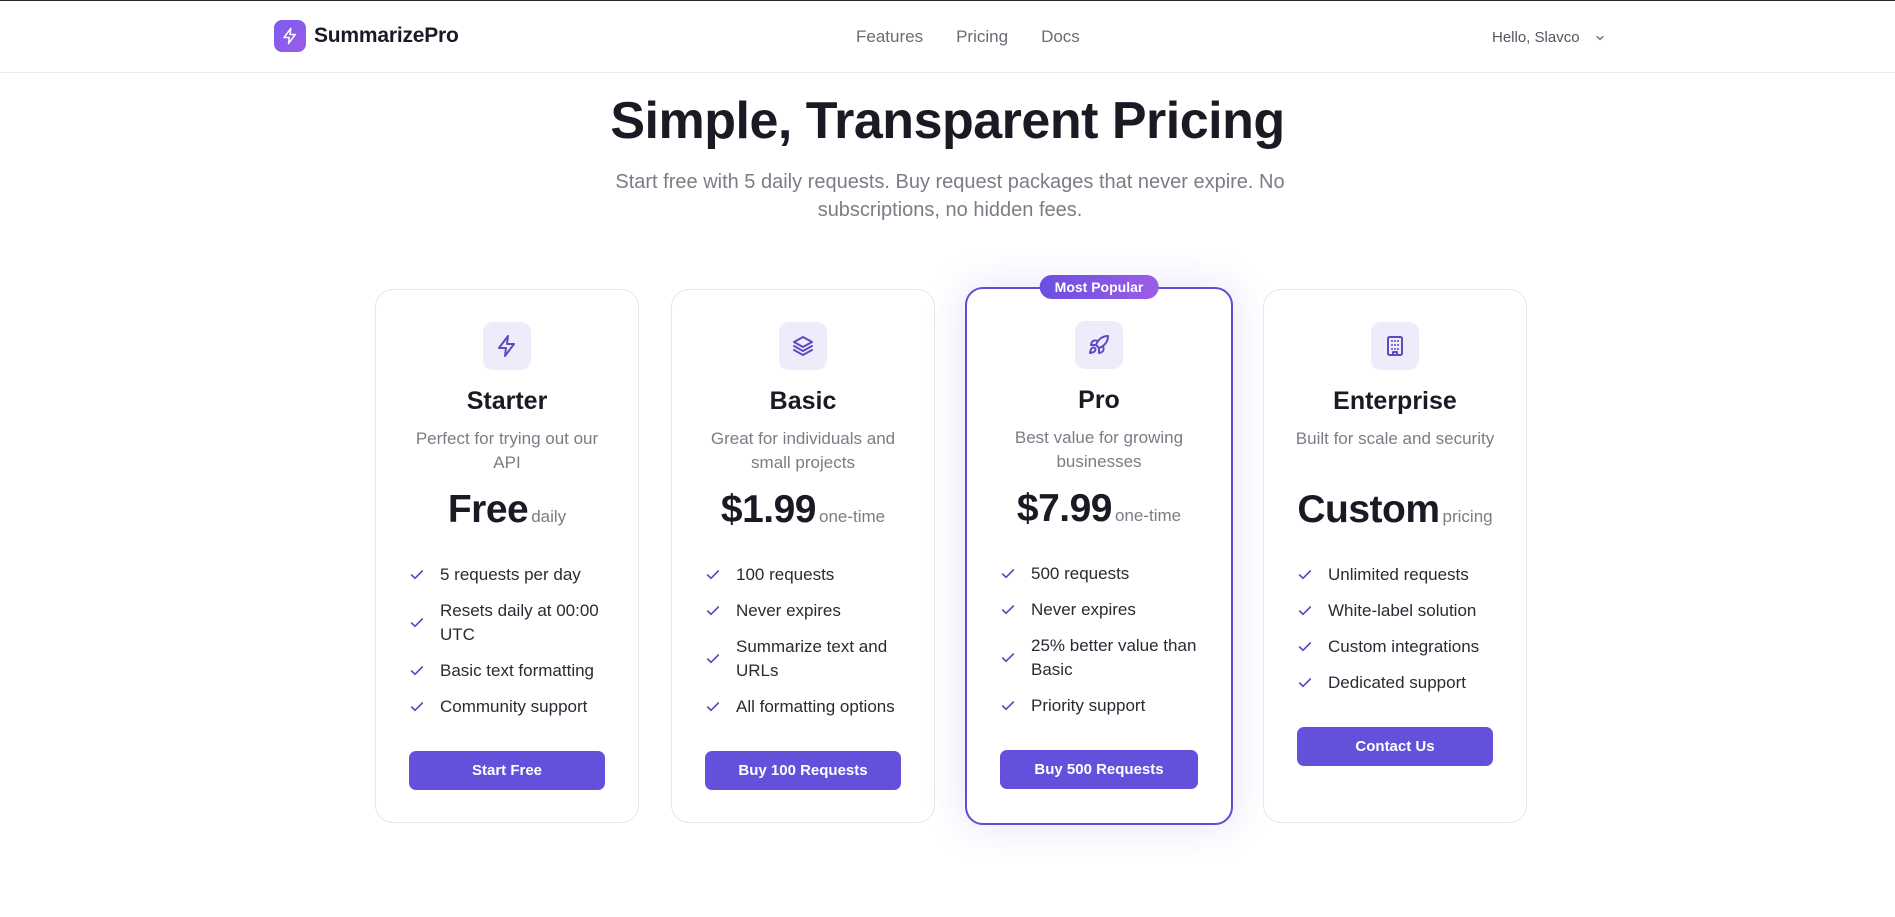  I want to click on feature-text: 25% better value than Basic, so click(1114, 657).